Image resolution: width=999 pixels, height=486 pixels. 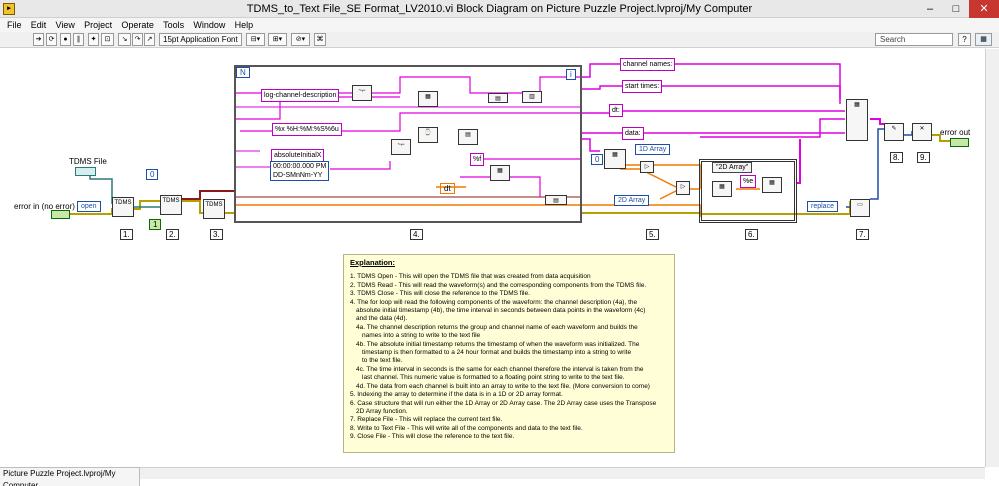 I want to click on retain-wire-values-icon: ⊡, so click(x=107, y=39).